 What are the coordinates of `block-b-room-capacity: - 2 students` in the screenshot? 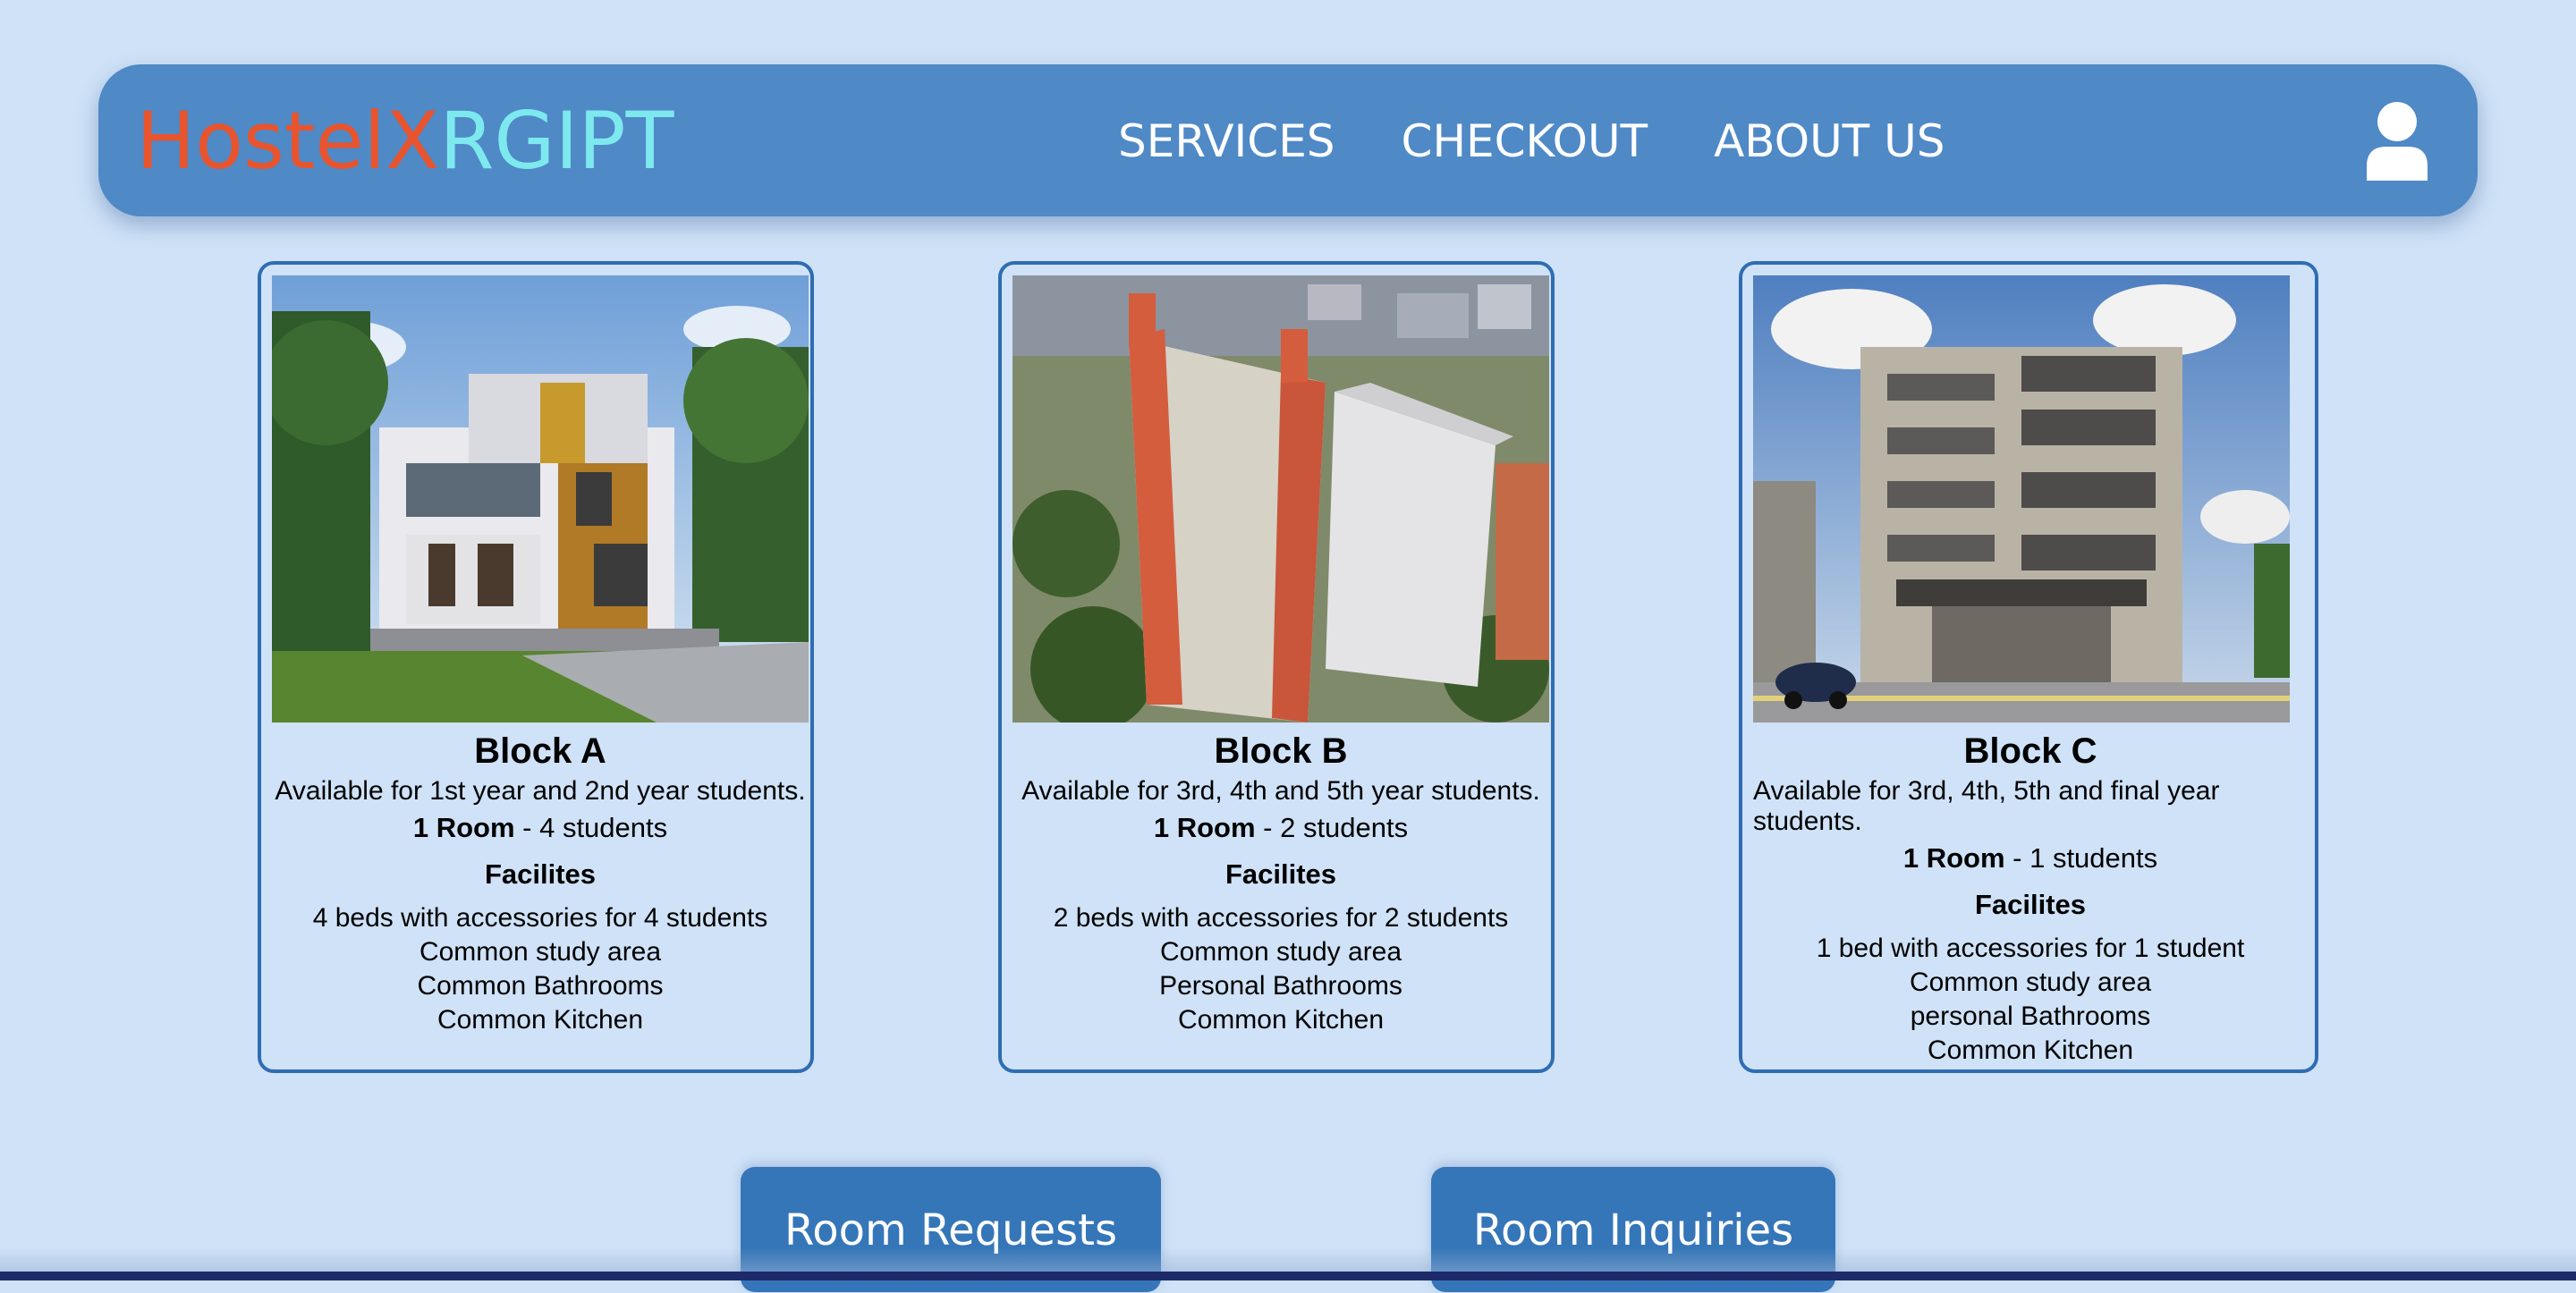 It's located at (1336, 828).